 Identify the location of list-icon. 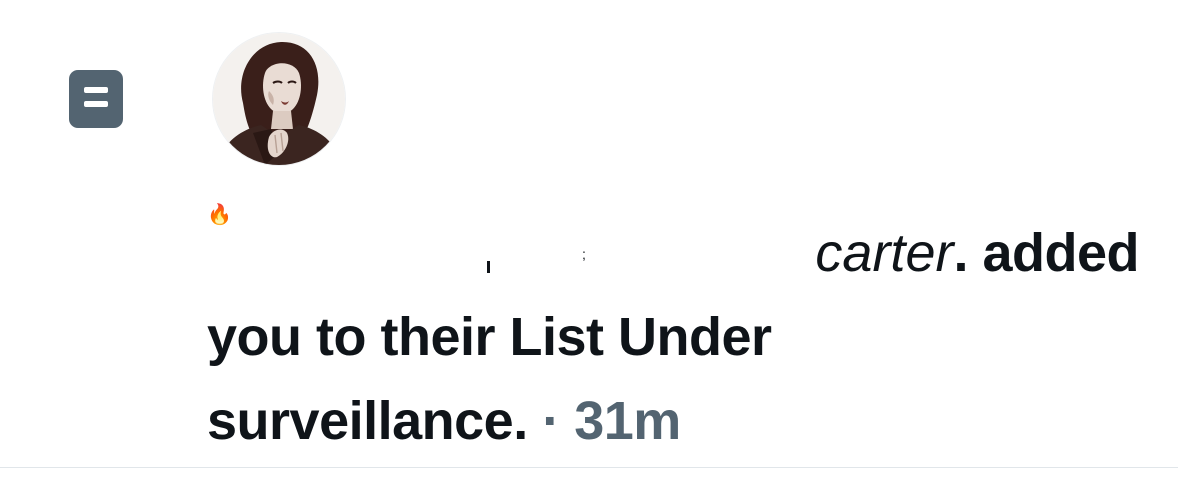
(96, 99).